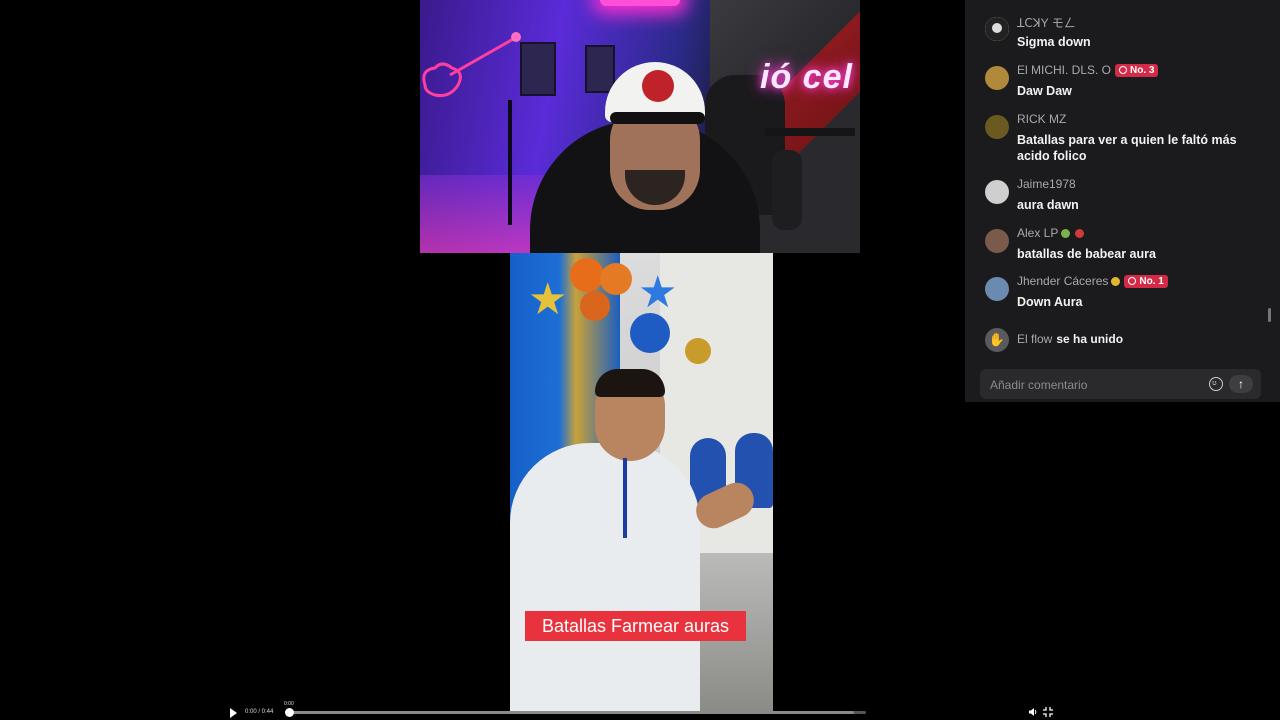 This screenshot has width=1280, height=720. Describe the element at coordinates (1142, 70) in the screenshot. I see `rank-badge-label: No. 3` at that location.